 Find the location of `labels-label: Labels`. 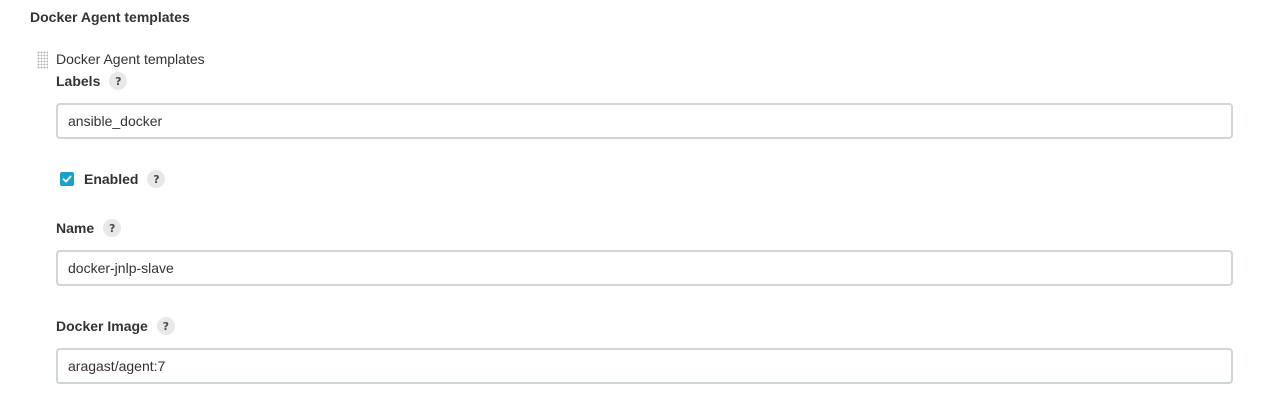

labels-label: Labels is located at coordinates (78, 81).